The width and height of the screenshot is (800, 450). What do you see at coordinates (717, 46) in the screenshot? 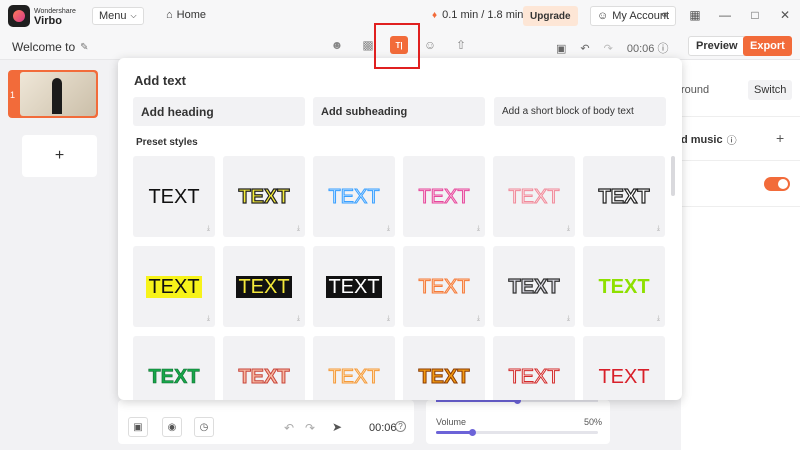
I see `preview-button: Preview` at bounding box center [717, 46].